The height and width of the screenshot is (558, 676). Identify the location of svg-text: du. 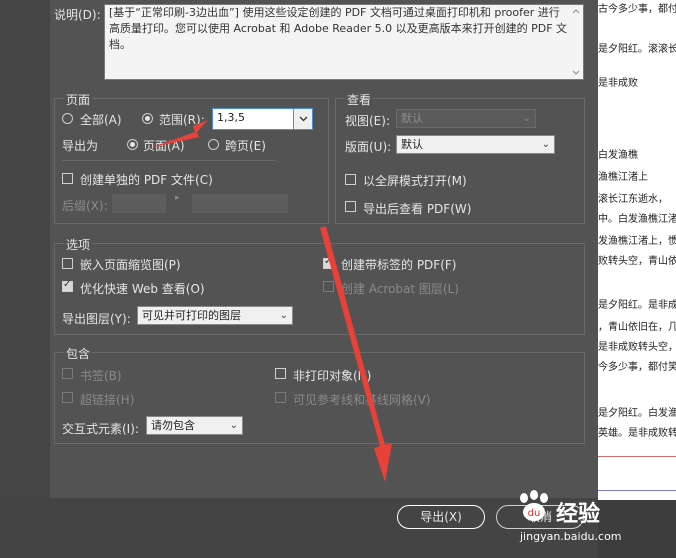
(534, 513).